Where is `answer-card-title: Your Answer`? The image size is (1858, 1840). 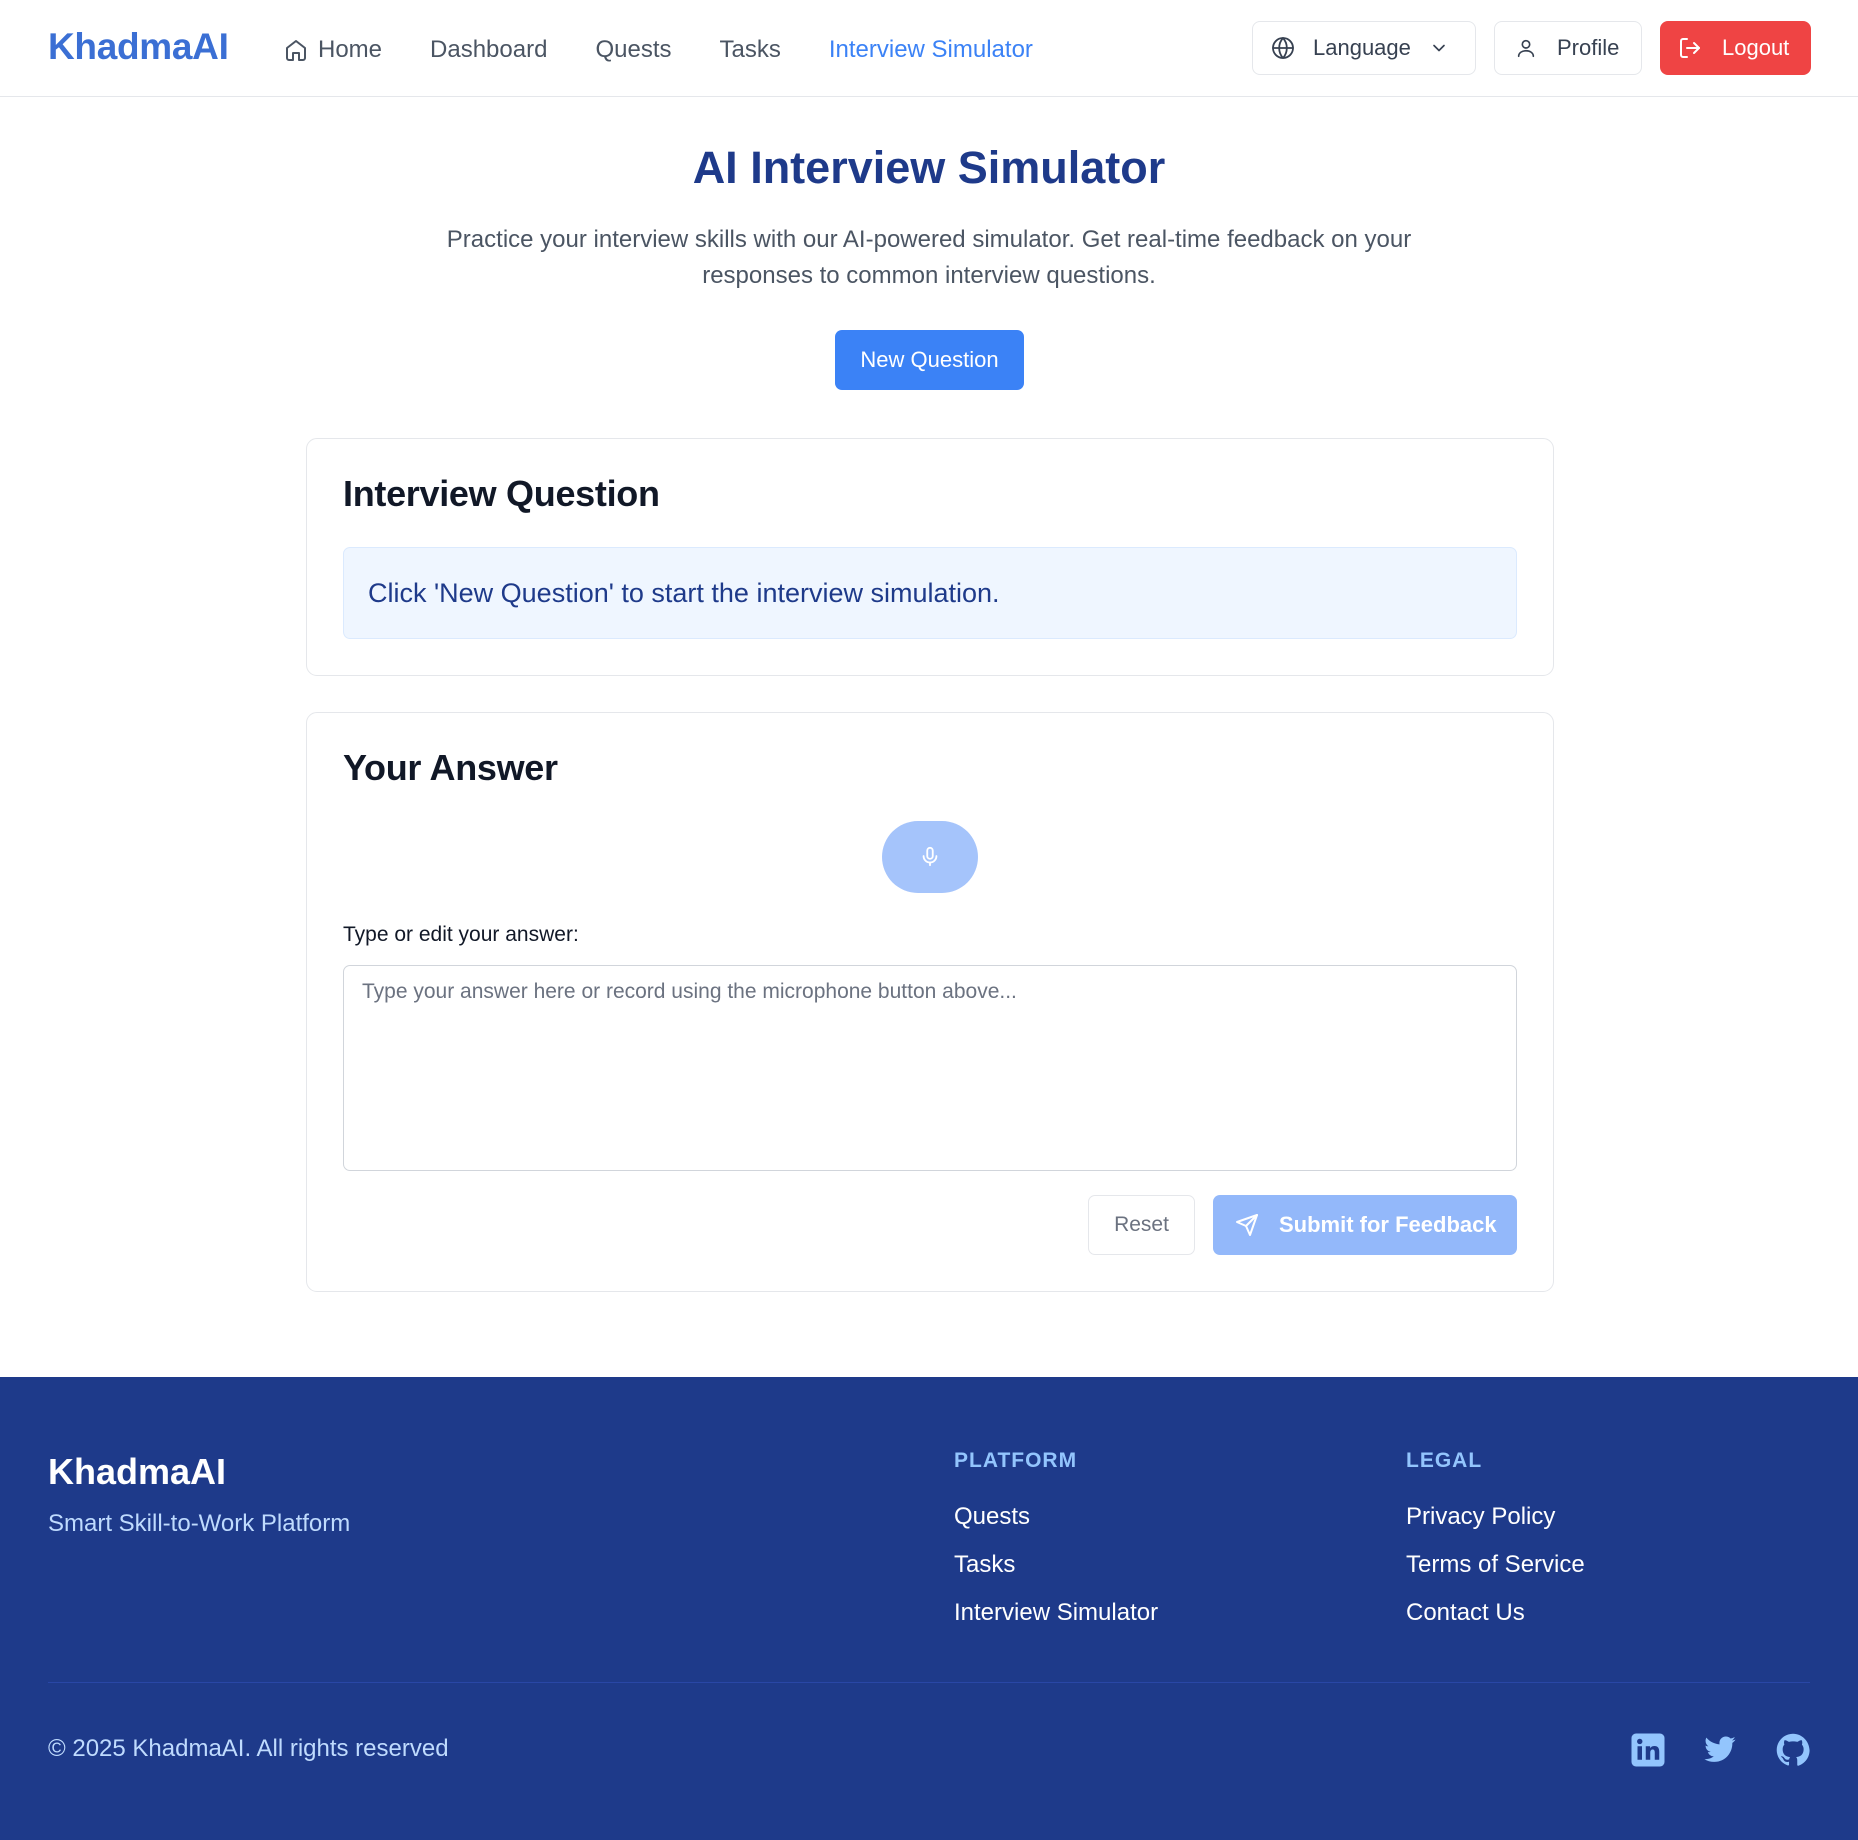
answer-card-title: Your Answer is located at coordinates (450, 767).